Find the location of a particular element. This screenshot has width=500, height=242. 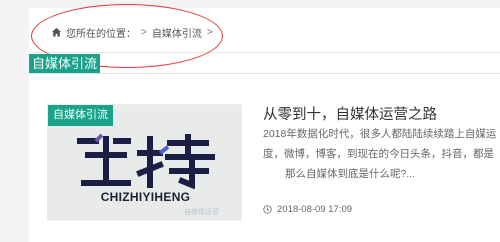

category-heading: 自媒体引流 is located at coordinates (65, 64).